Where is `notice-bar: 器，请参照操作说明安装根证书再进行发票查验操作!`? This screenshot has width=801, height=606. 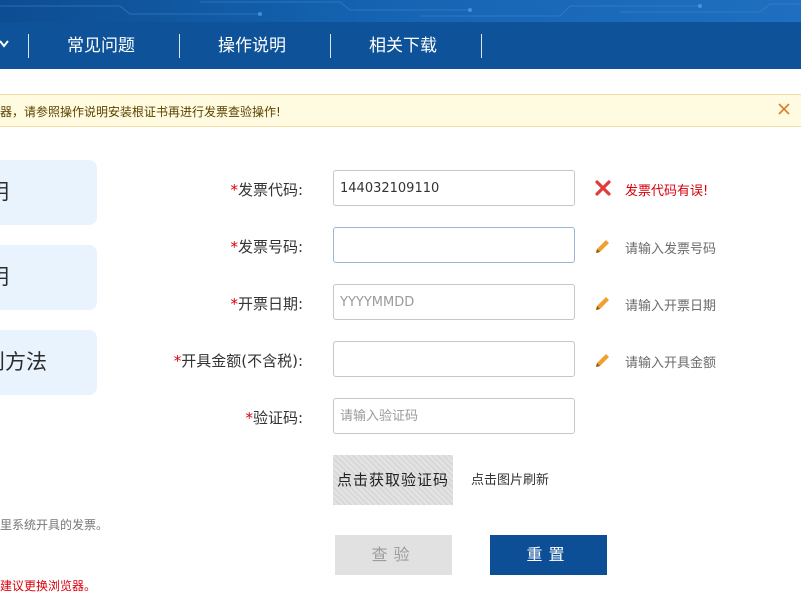 notice-bar: 器，请参照操作说明安装根证书再进行发票查验操作! is located at coordinates (400, 110).